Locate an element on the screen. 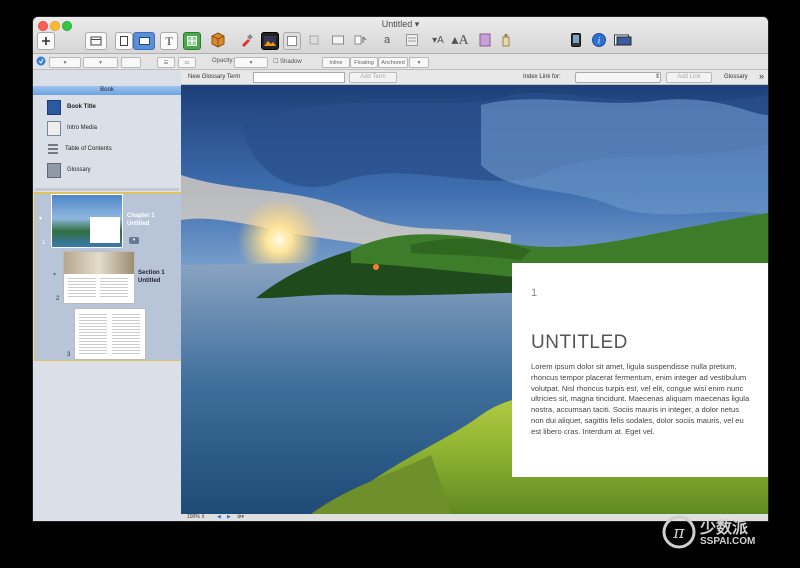  section-title: Section 1 is located at coordinates (151, 273).